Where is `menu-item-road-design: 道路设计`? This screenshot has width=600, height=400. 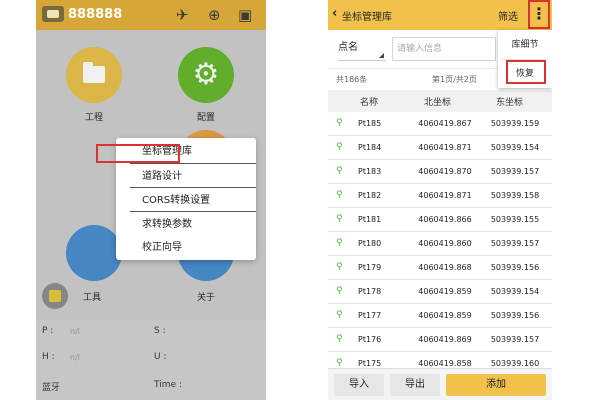 menu-item-road-design: 道路设计 is located at coordinates (186, 176).